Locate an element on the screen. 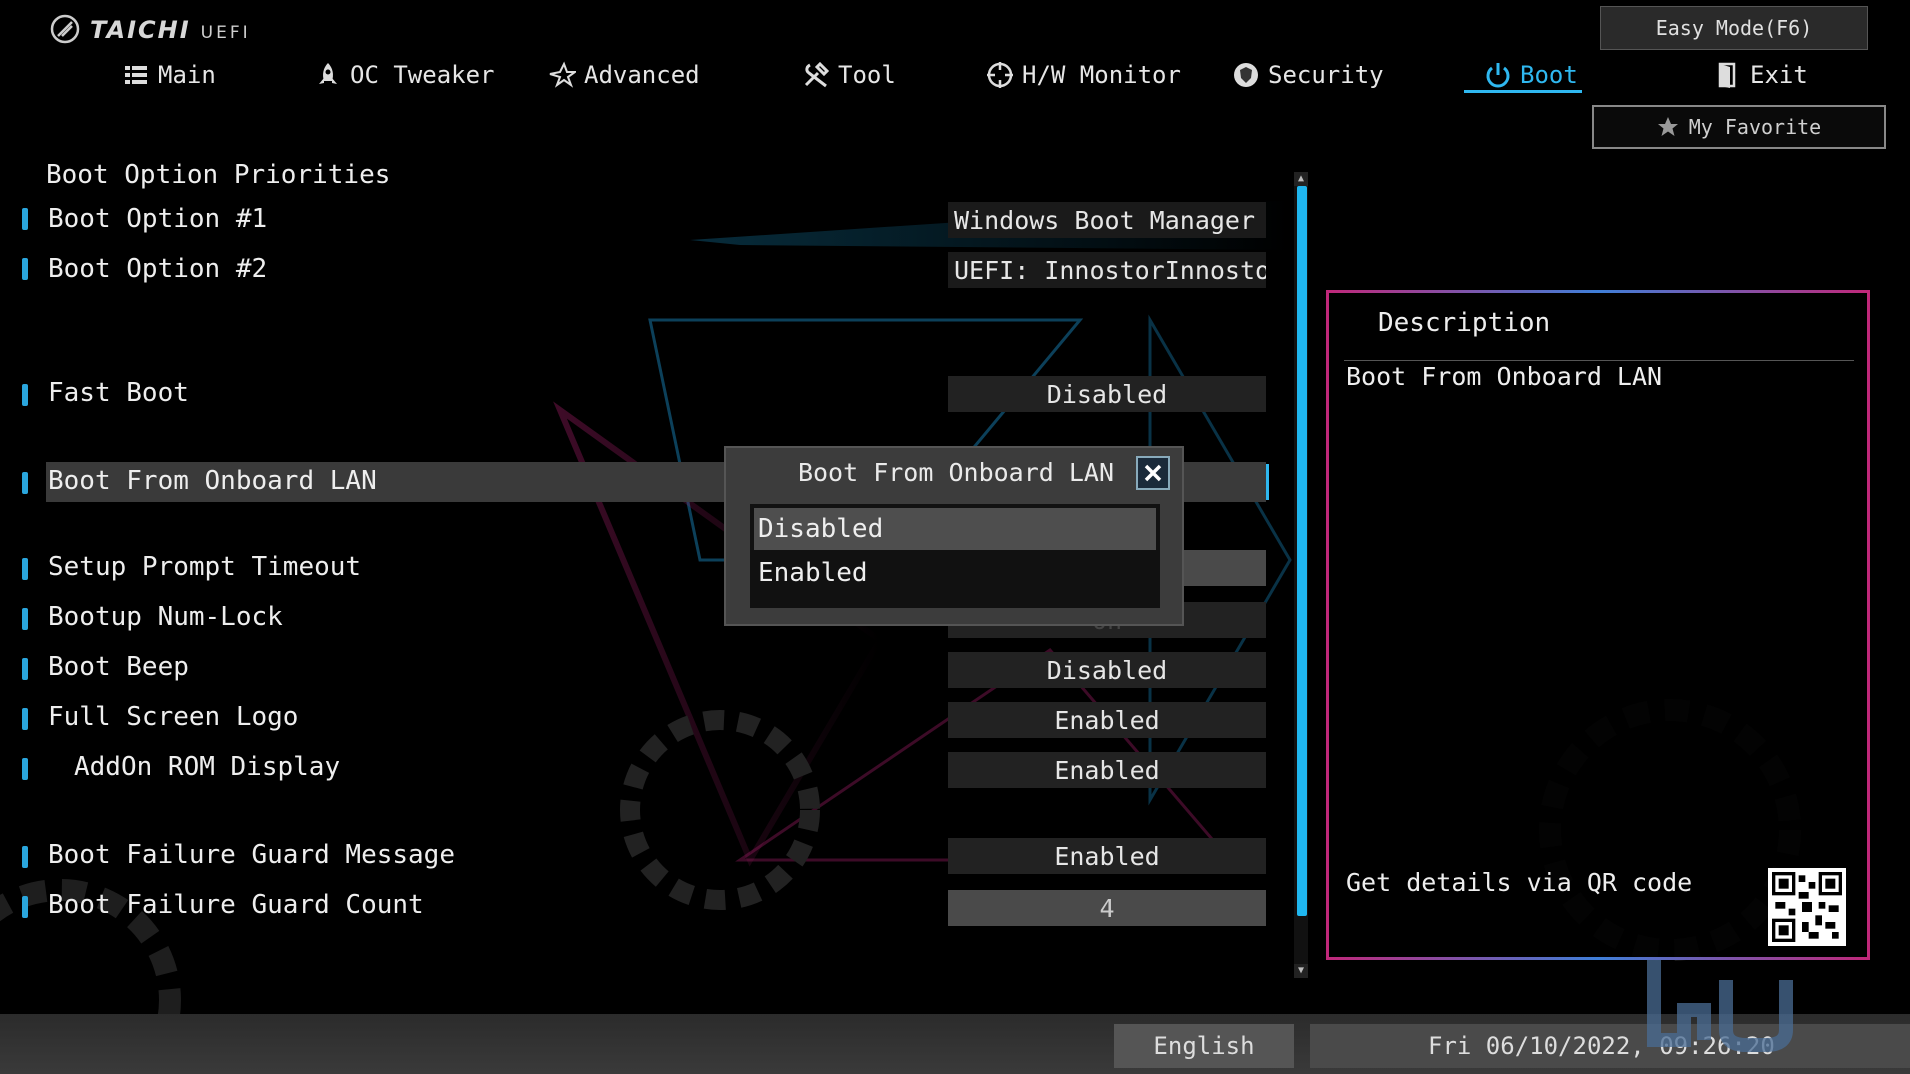  my-favorite-button: My Favorite is located at coordinates (1739, 127).